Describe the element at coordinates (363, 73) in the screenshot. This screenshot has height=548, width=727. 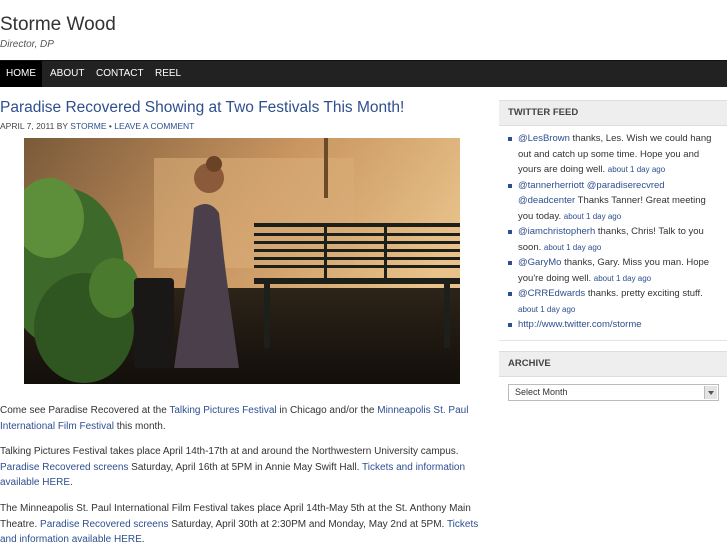
I see `main-nav: HOME ABOUT CONTACT REEL` at that location.